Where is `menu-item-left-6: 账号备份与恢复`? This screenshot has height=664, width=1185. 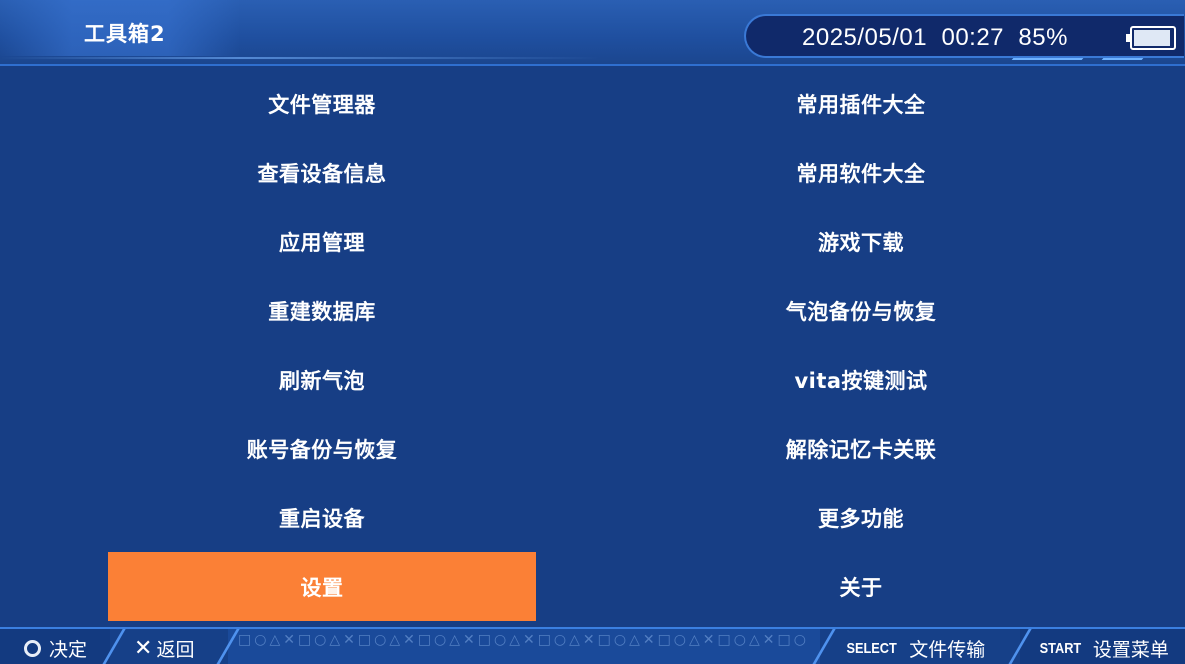 menu-item-left-6: 账号备份与恢复 is located at coordinates (322, 448).